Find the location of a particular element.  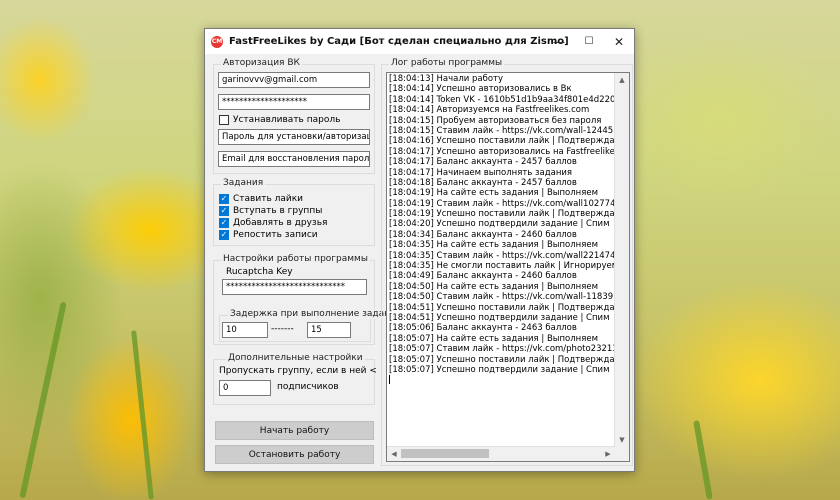

delay-group-label: Задержка при выполнение заданий is located at coordinates (316, 314).